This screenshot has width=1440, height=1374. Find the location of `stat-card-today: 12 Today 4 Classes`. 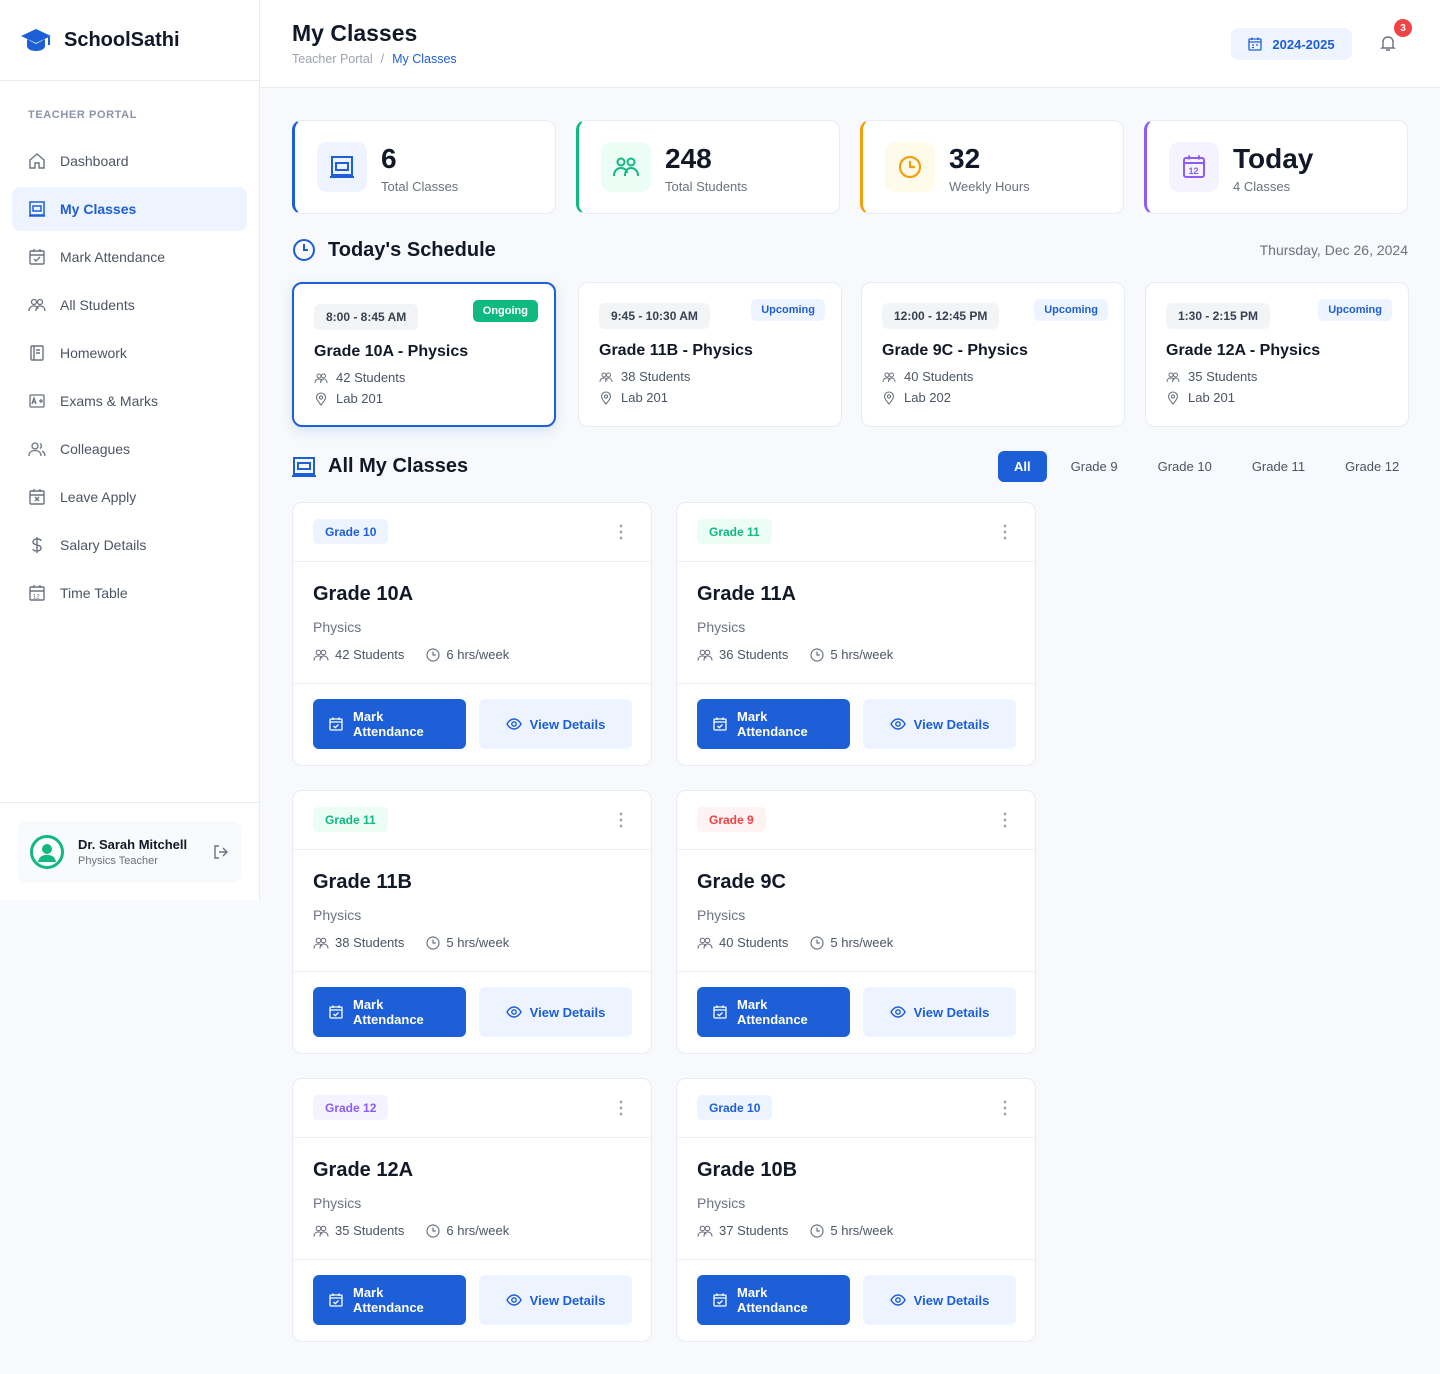

stat-card-today: 12 Today 4 Classes is located at coordinates (1276, 167).